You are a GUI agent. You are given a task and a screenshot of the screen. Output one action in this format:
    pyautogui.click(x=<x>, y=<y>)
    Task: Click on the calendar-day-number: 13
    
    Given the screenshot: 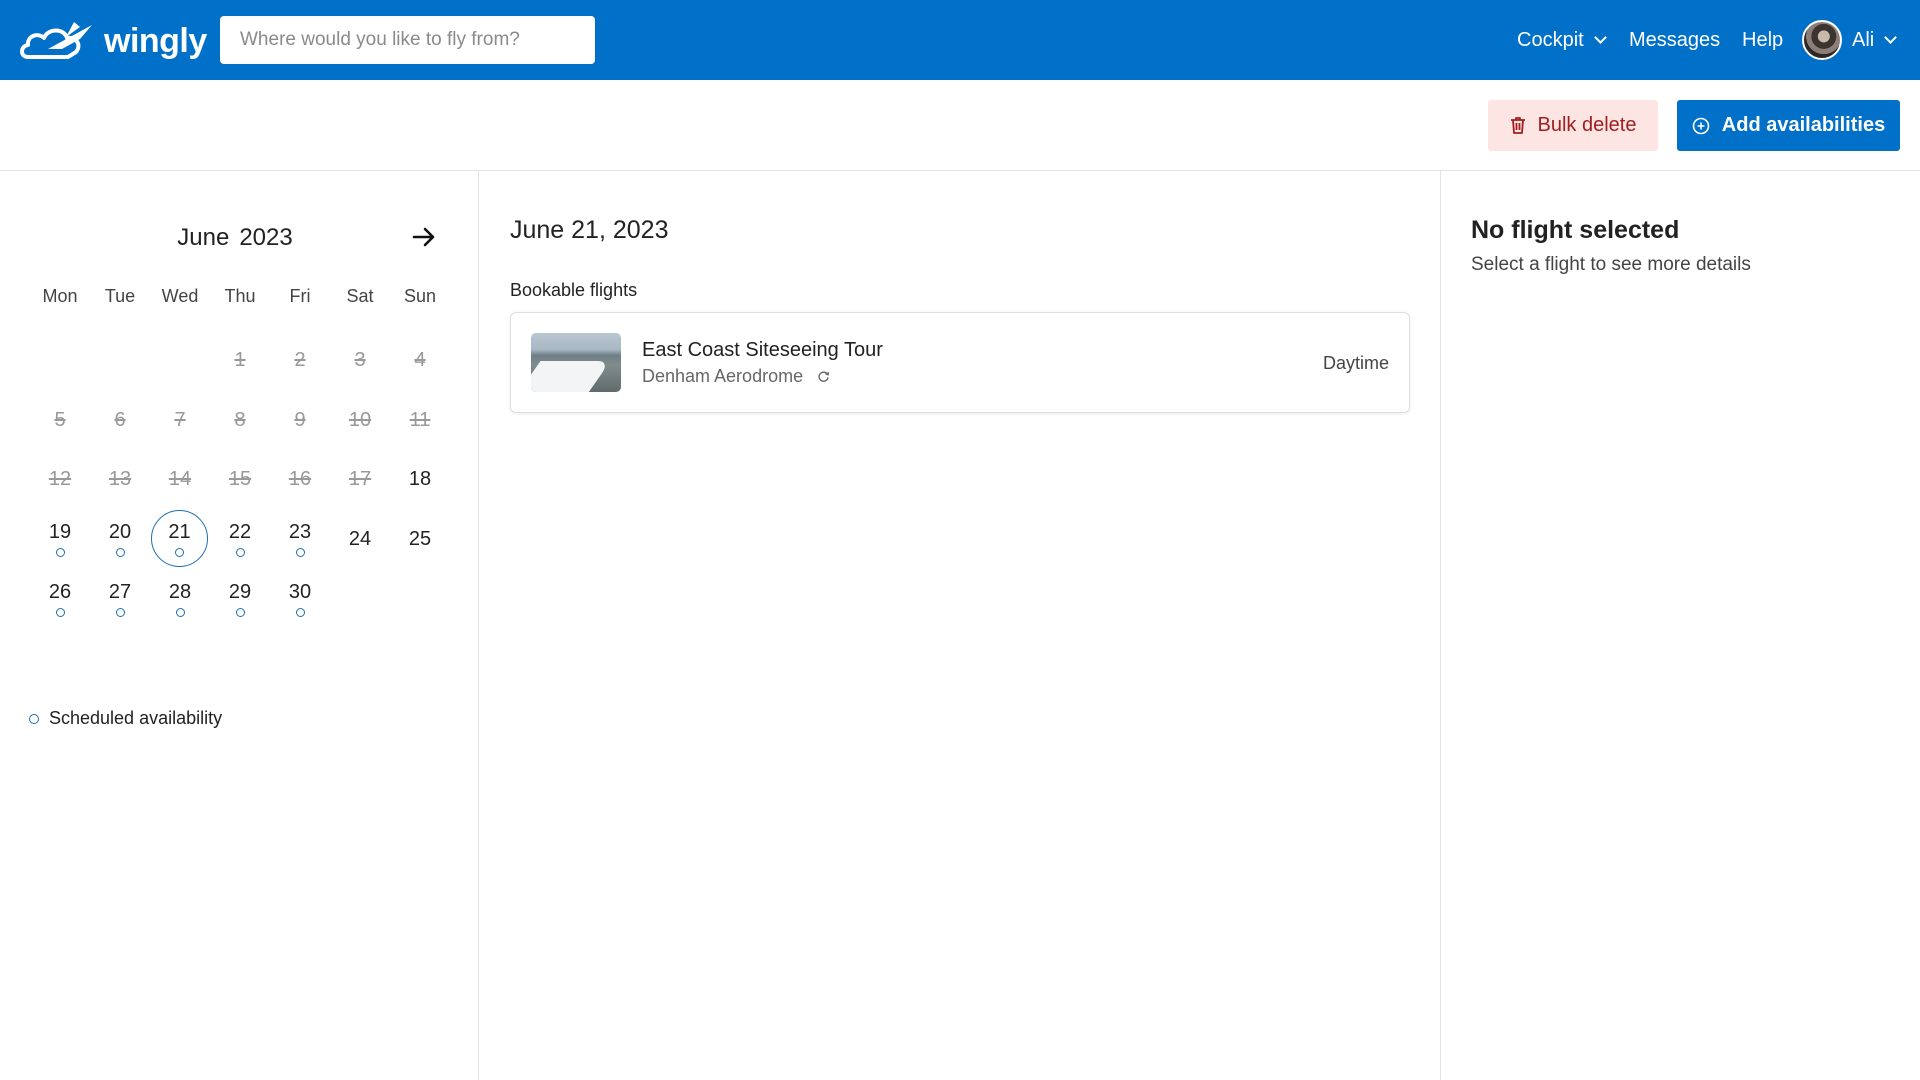 What is the action you would take?
    pyautogui.click(x=120, y=478)
    